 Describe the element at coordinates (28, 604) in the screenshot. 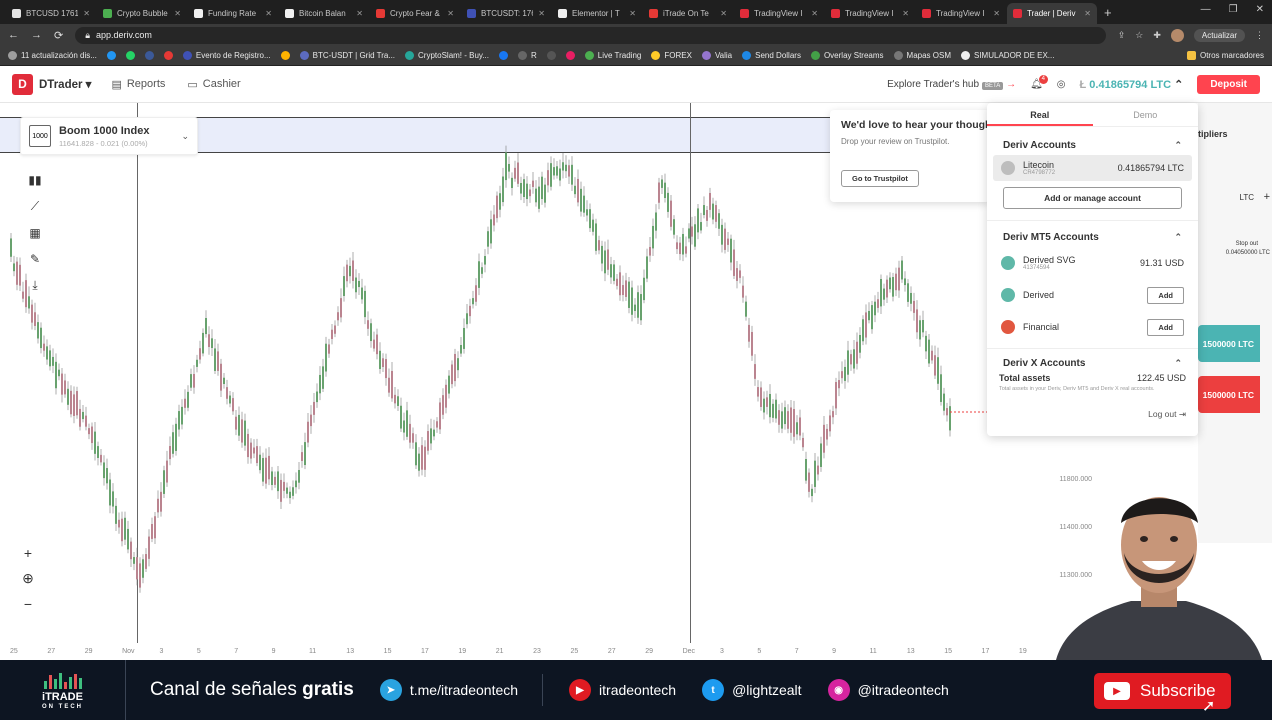

I see `zoom-out-icon: −` at that location.